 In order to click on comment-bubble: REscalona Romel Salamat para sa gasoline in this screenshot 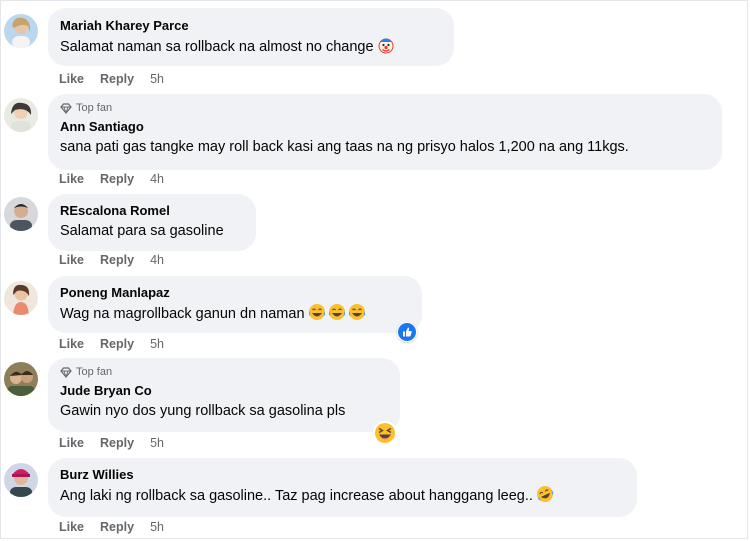, I will do `click(152, 222)`.